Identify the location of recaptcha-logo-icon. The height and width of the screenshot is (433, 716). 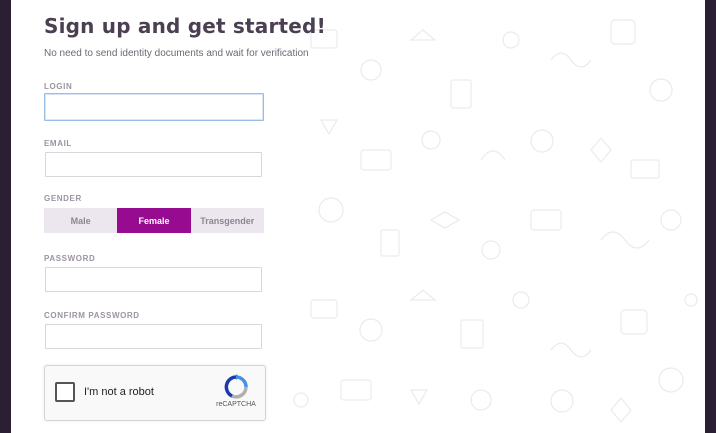
(236, 386).